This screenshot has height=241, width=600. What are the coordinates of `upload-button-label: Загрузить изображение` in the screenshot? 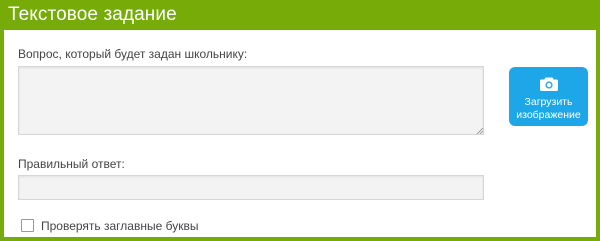 It's located at (548, 108).